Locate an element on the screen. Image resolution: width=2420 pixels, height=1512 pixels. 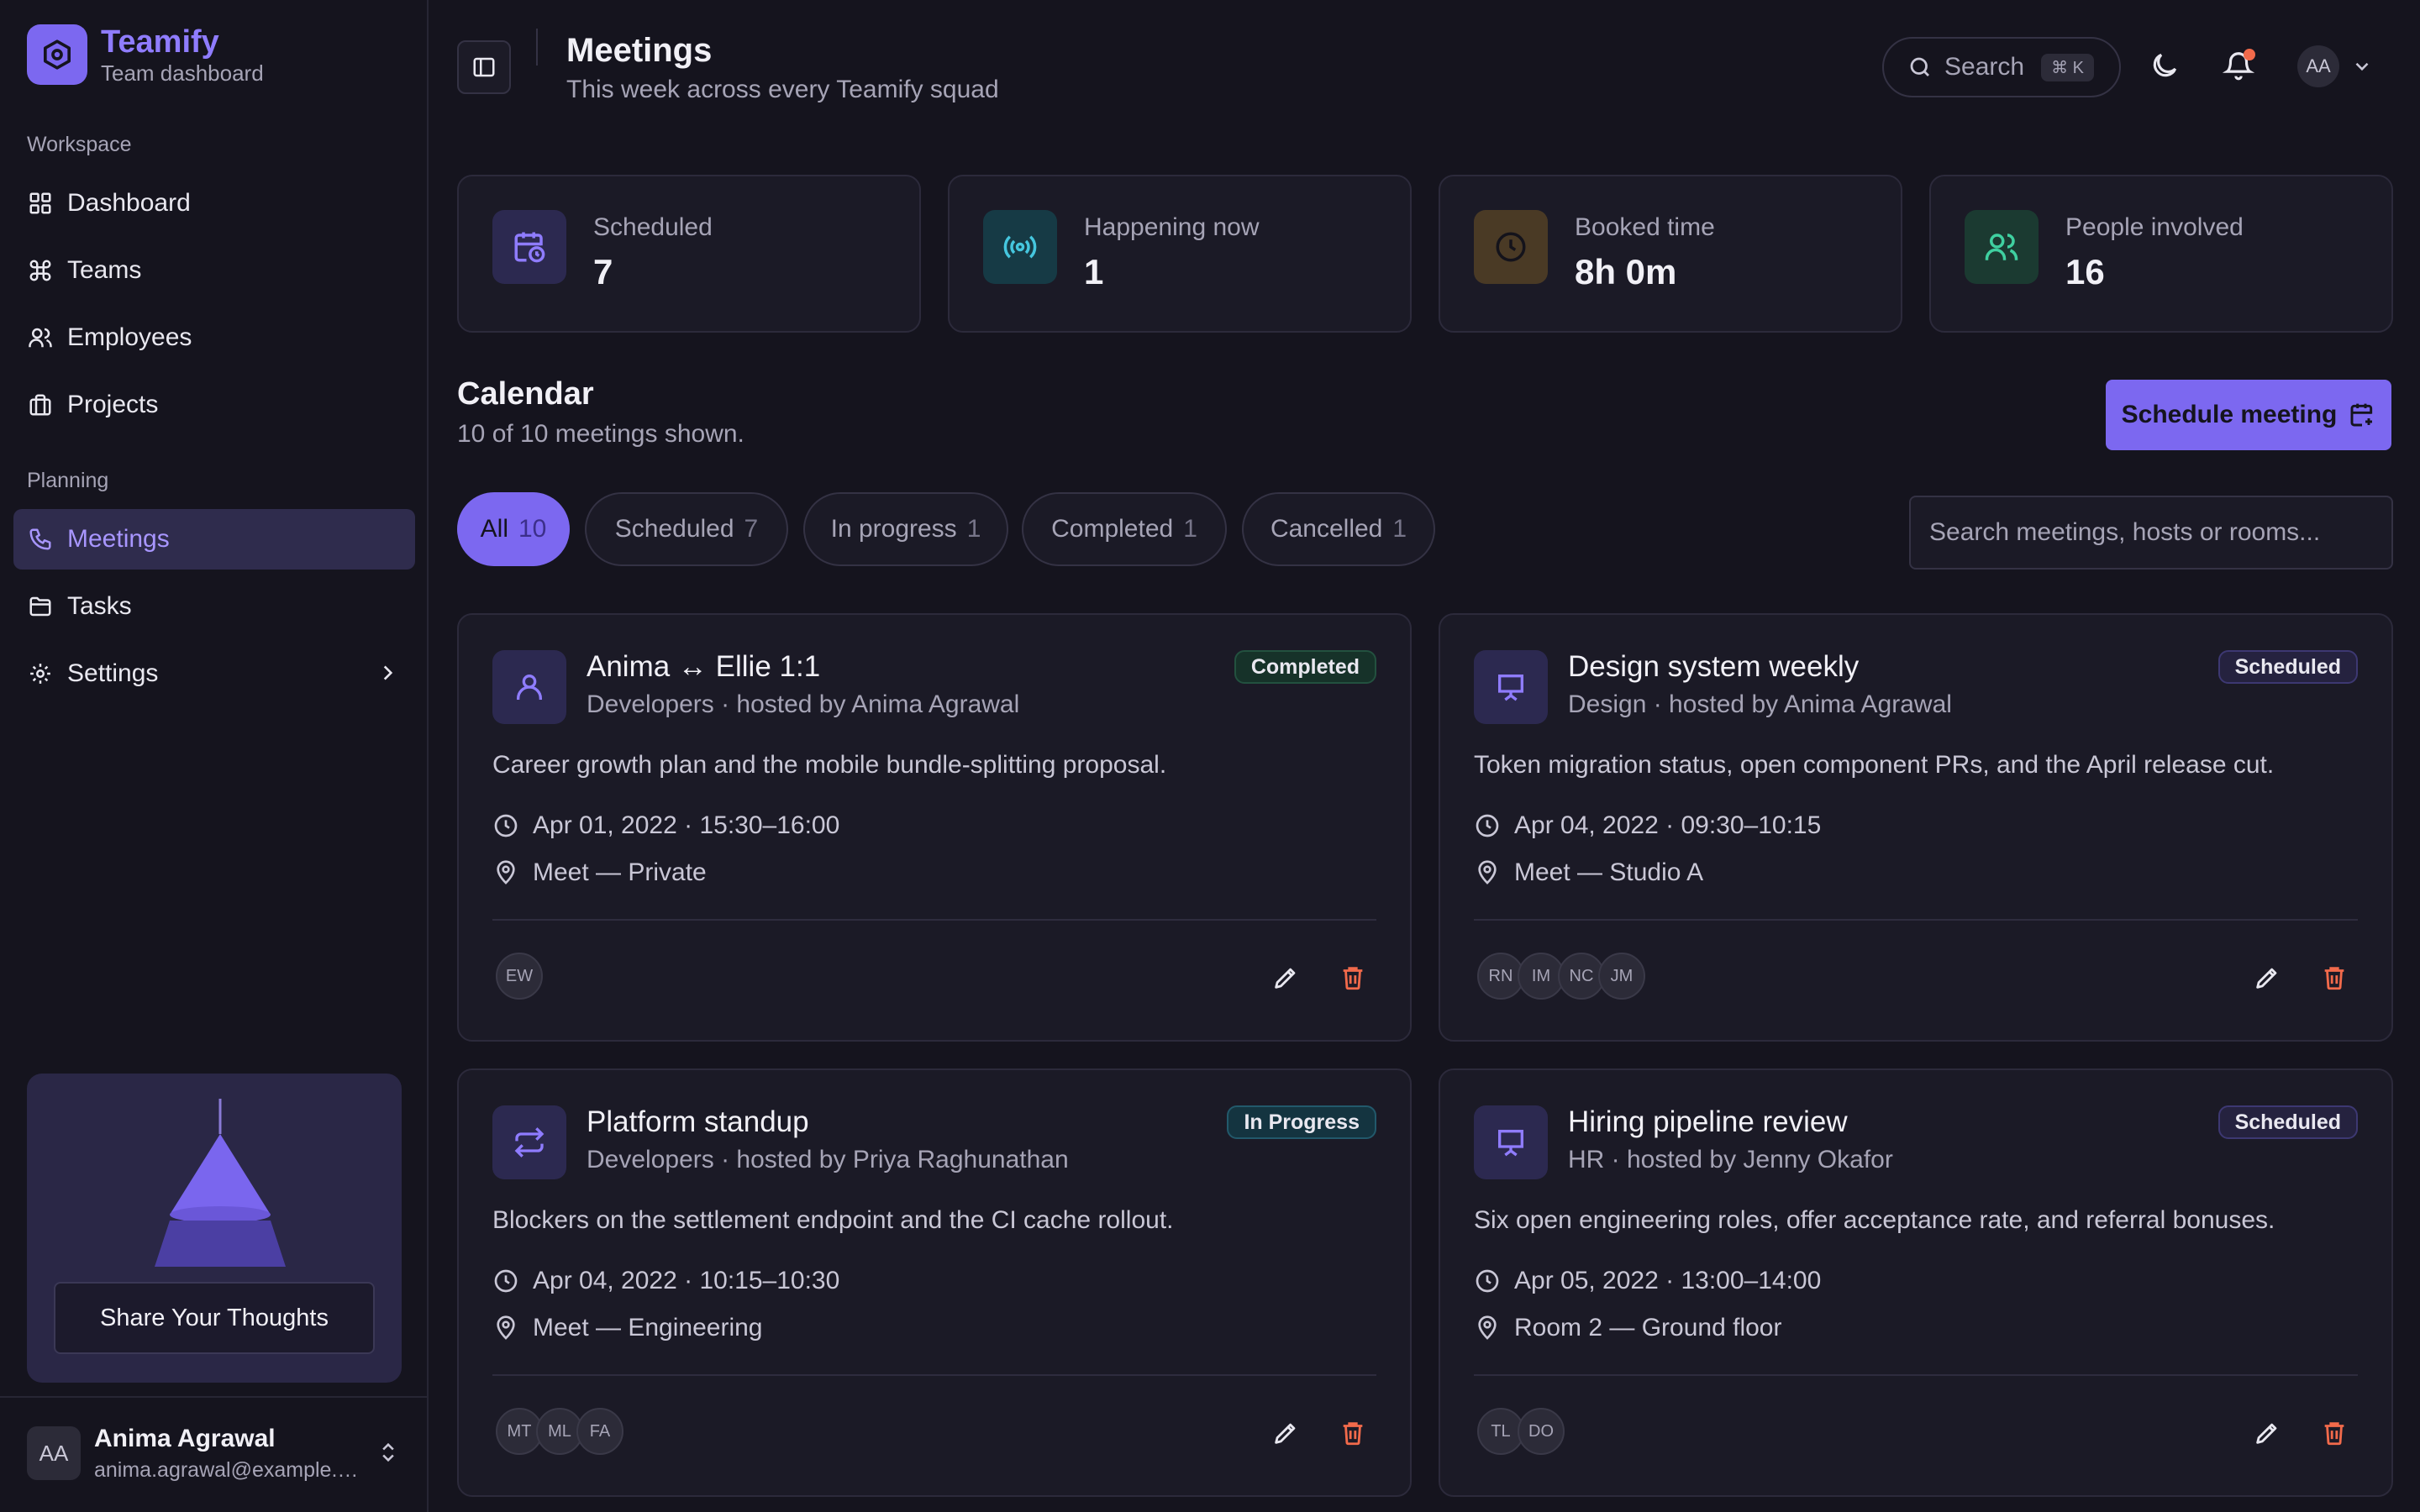
sidebar-item-tasks: Tasks is located at coordinates (214, 606).